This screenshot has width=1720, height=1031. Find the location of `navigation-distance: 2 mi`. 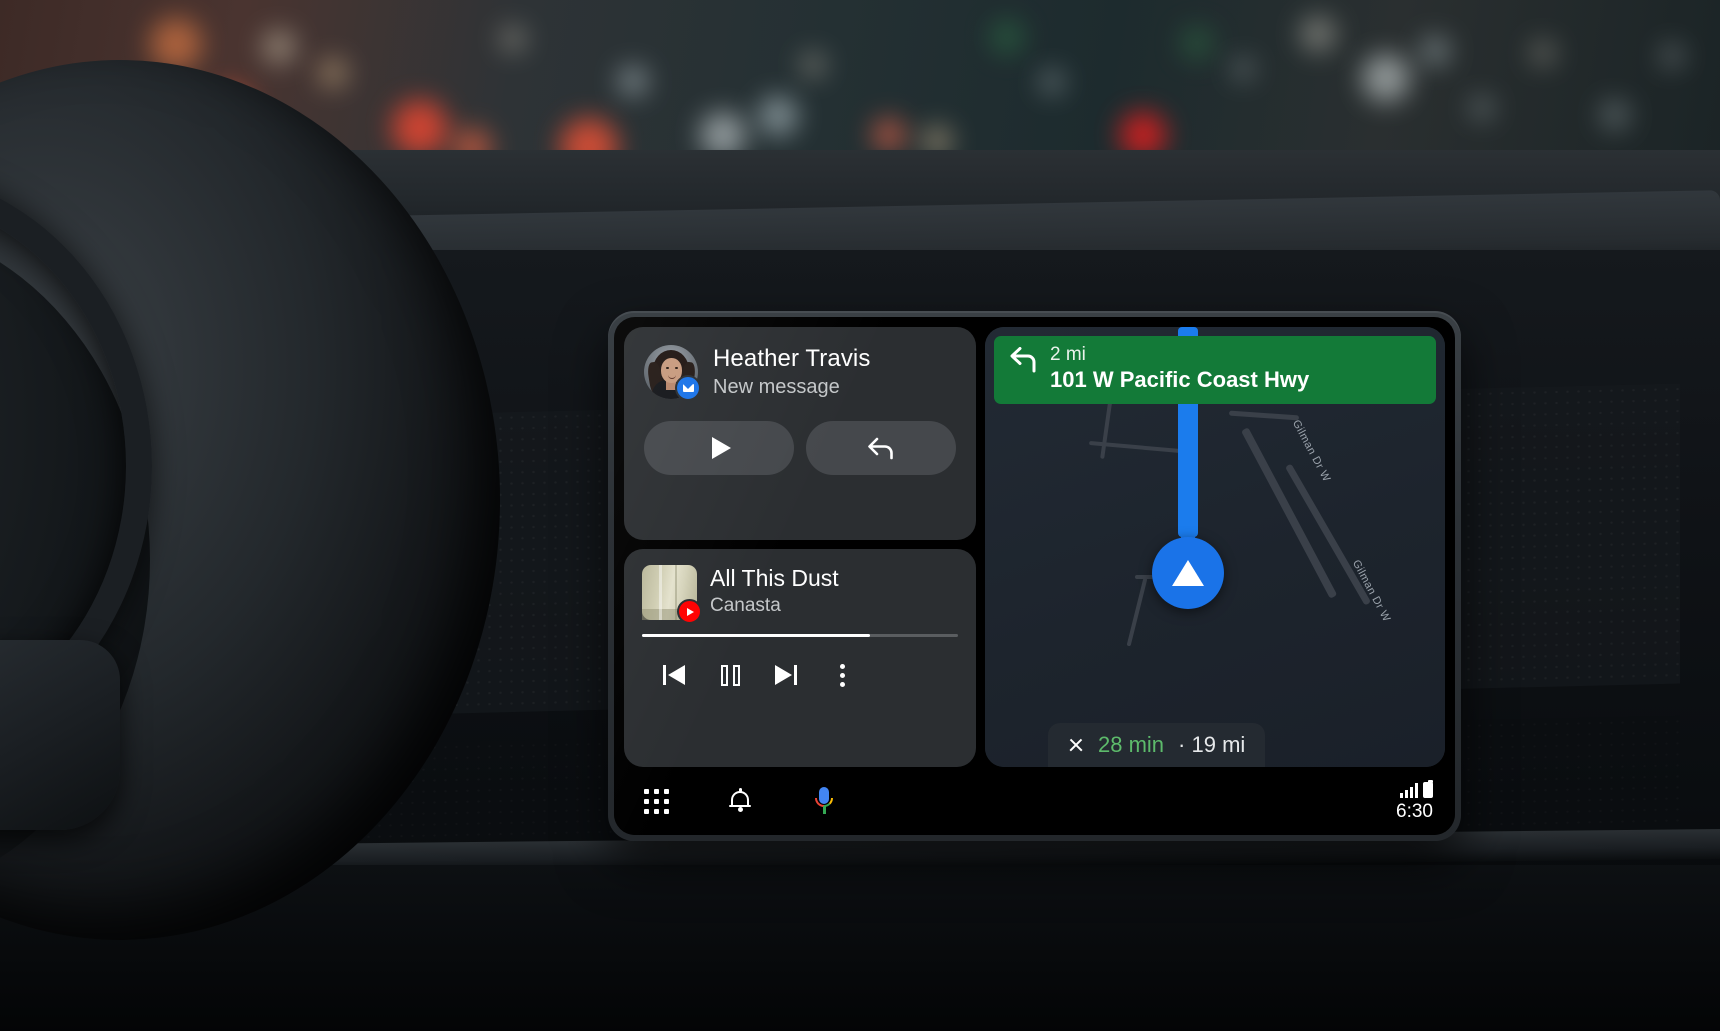

navigation-distance: 2 mi is located at coordinates (1068, 354).